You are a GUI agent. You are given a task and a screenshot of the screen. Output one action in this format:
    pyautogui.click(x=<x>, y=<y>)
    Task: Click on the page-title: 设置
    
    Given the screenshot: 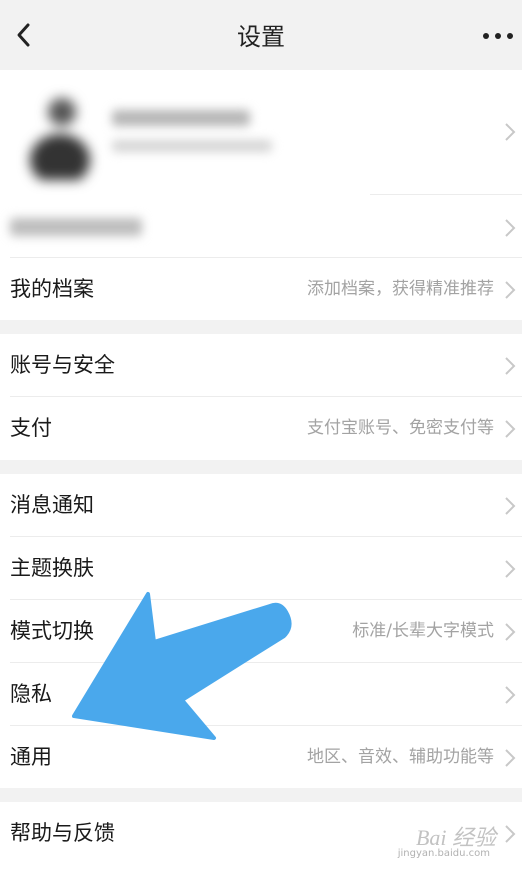 What is the action you would take?
    pyautogui.click(x=261, y=37)
    